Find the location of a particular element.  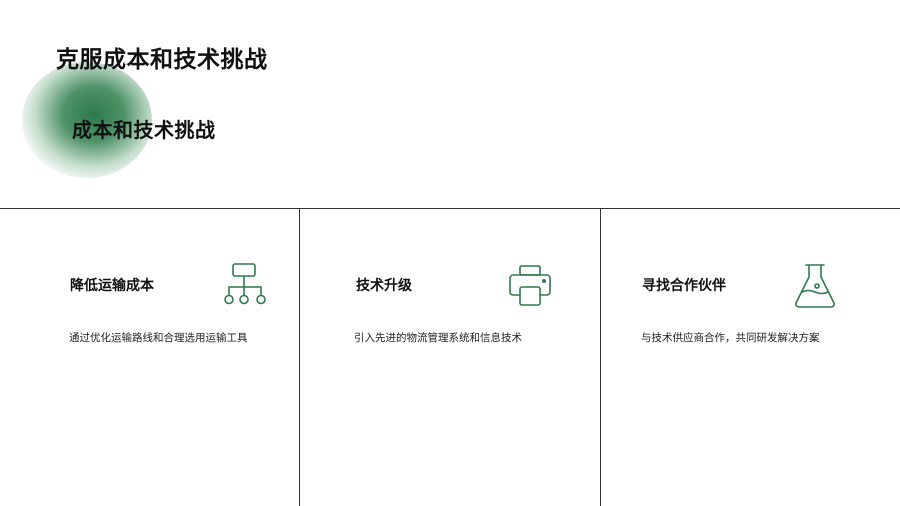

printer-icon is located at coordinates (530, 286).